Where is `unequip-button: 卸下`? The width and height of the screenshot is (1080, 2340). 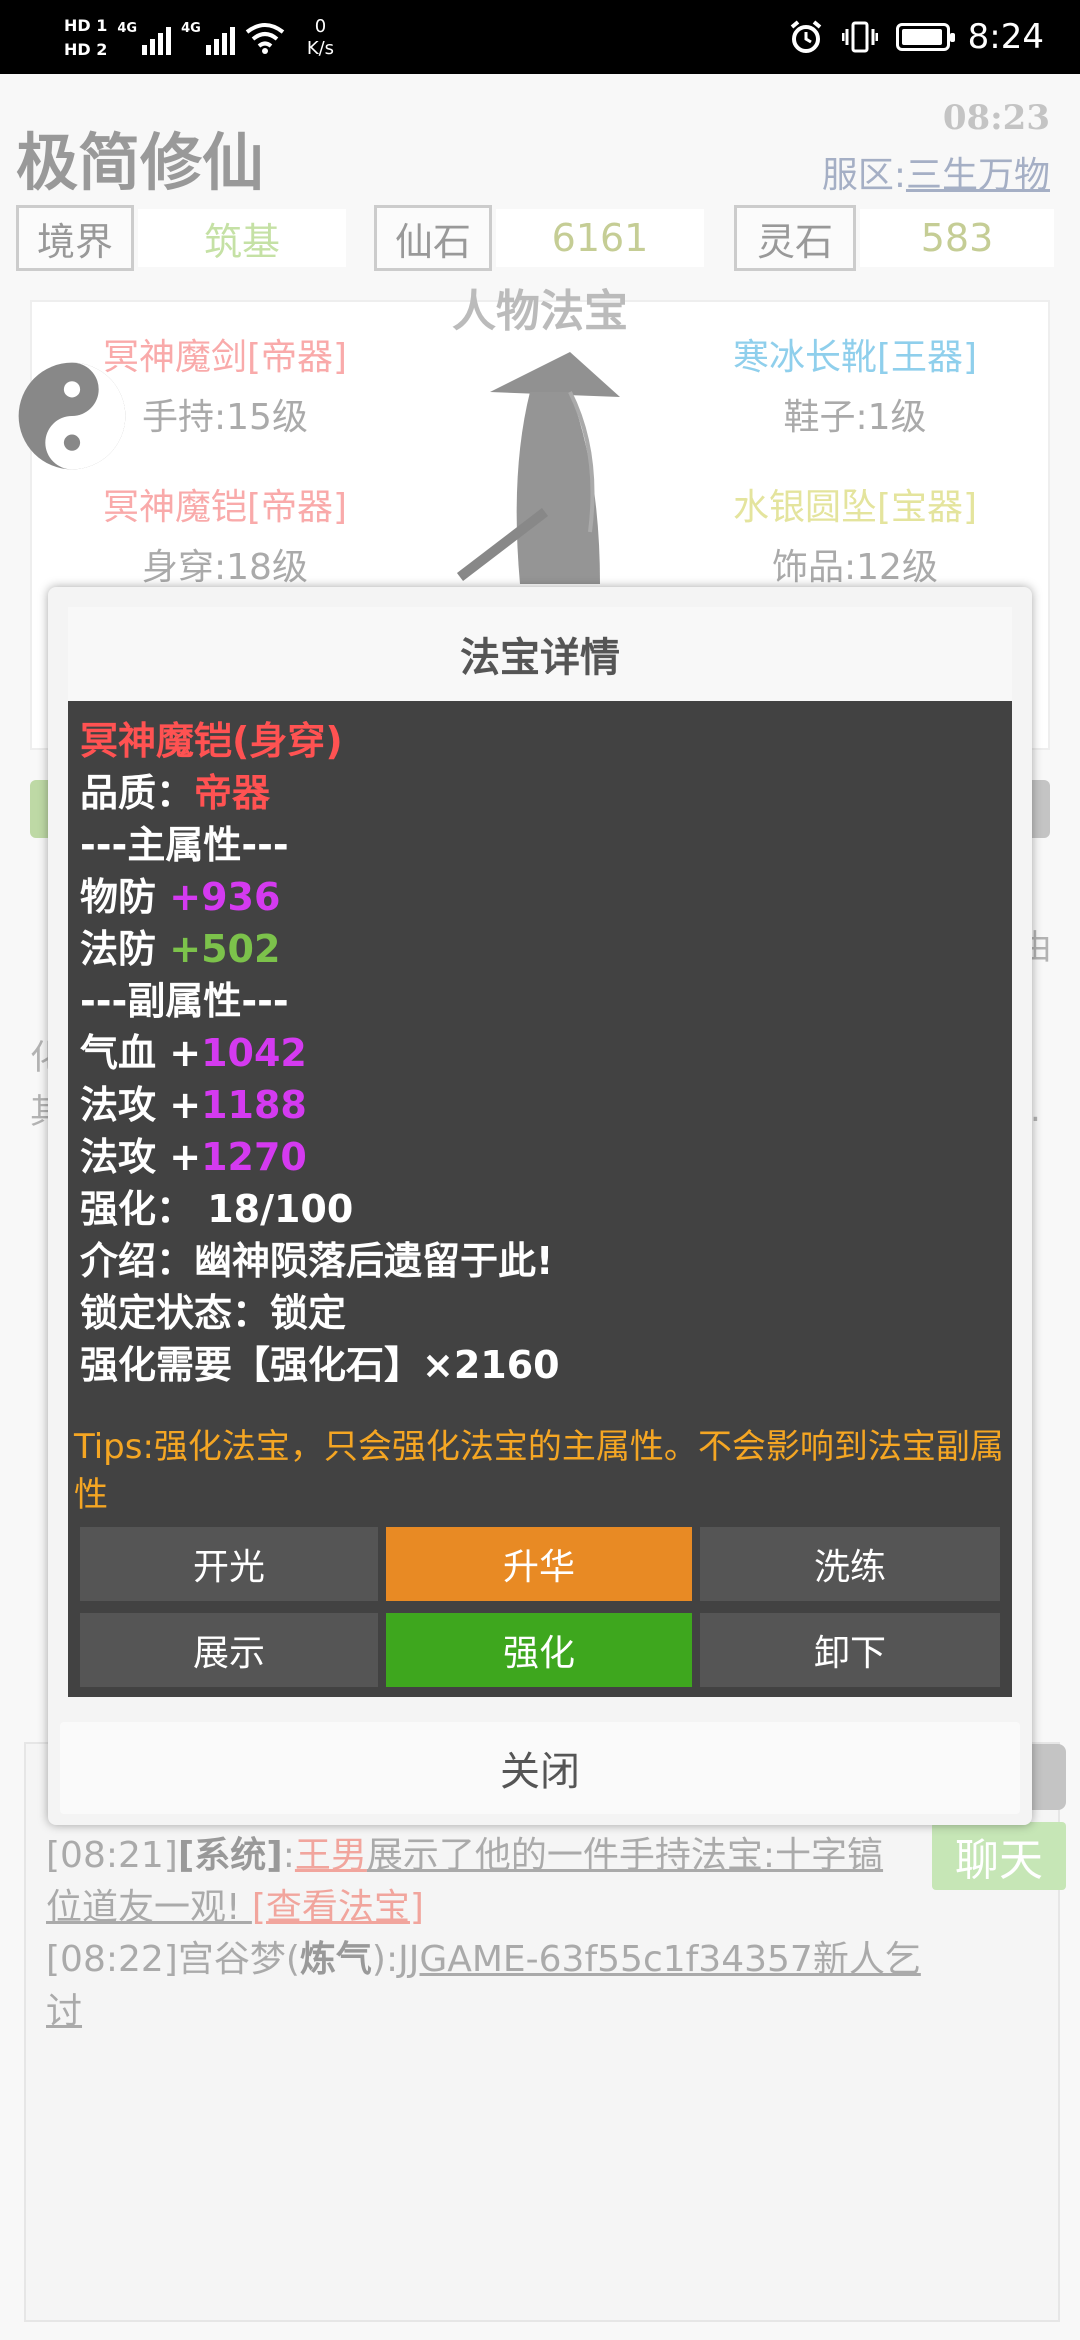
unequip-button: 卸下 is located at coordinates (850, 1650).